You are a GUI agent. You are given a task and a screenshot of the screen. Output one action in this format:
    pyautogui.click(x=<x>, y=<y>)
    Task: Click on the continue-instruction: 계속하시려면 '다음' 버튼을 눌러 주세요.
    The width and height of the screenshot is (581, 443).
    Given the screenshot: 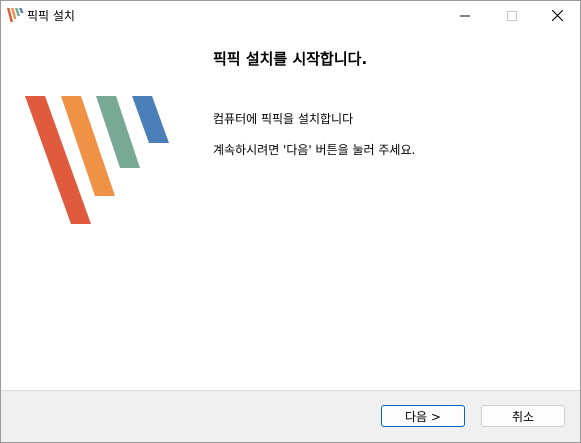 What is the action you would take?
    pyautogui.click(x=314, y=150)
    